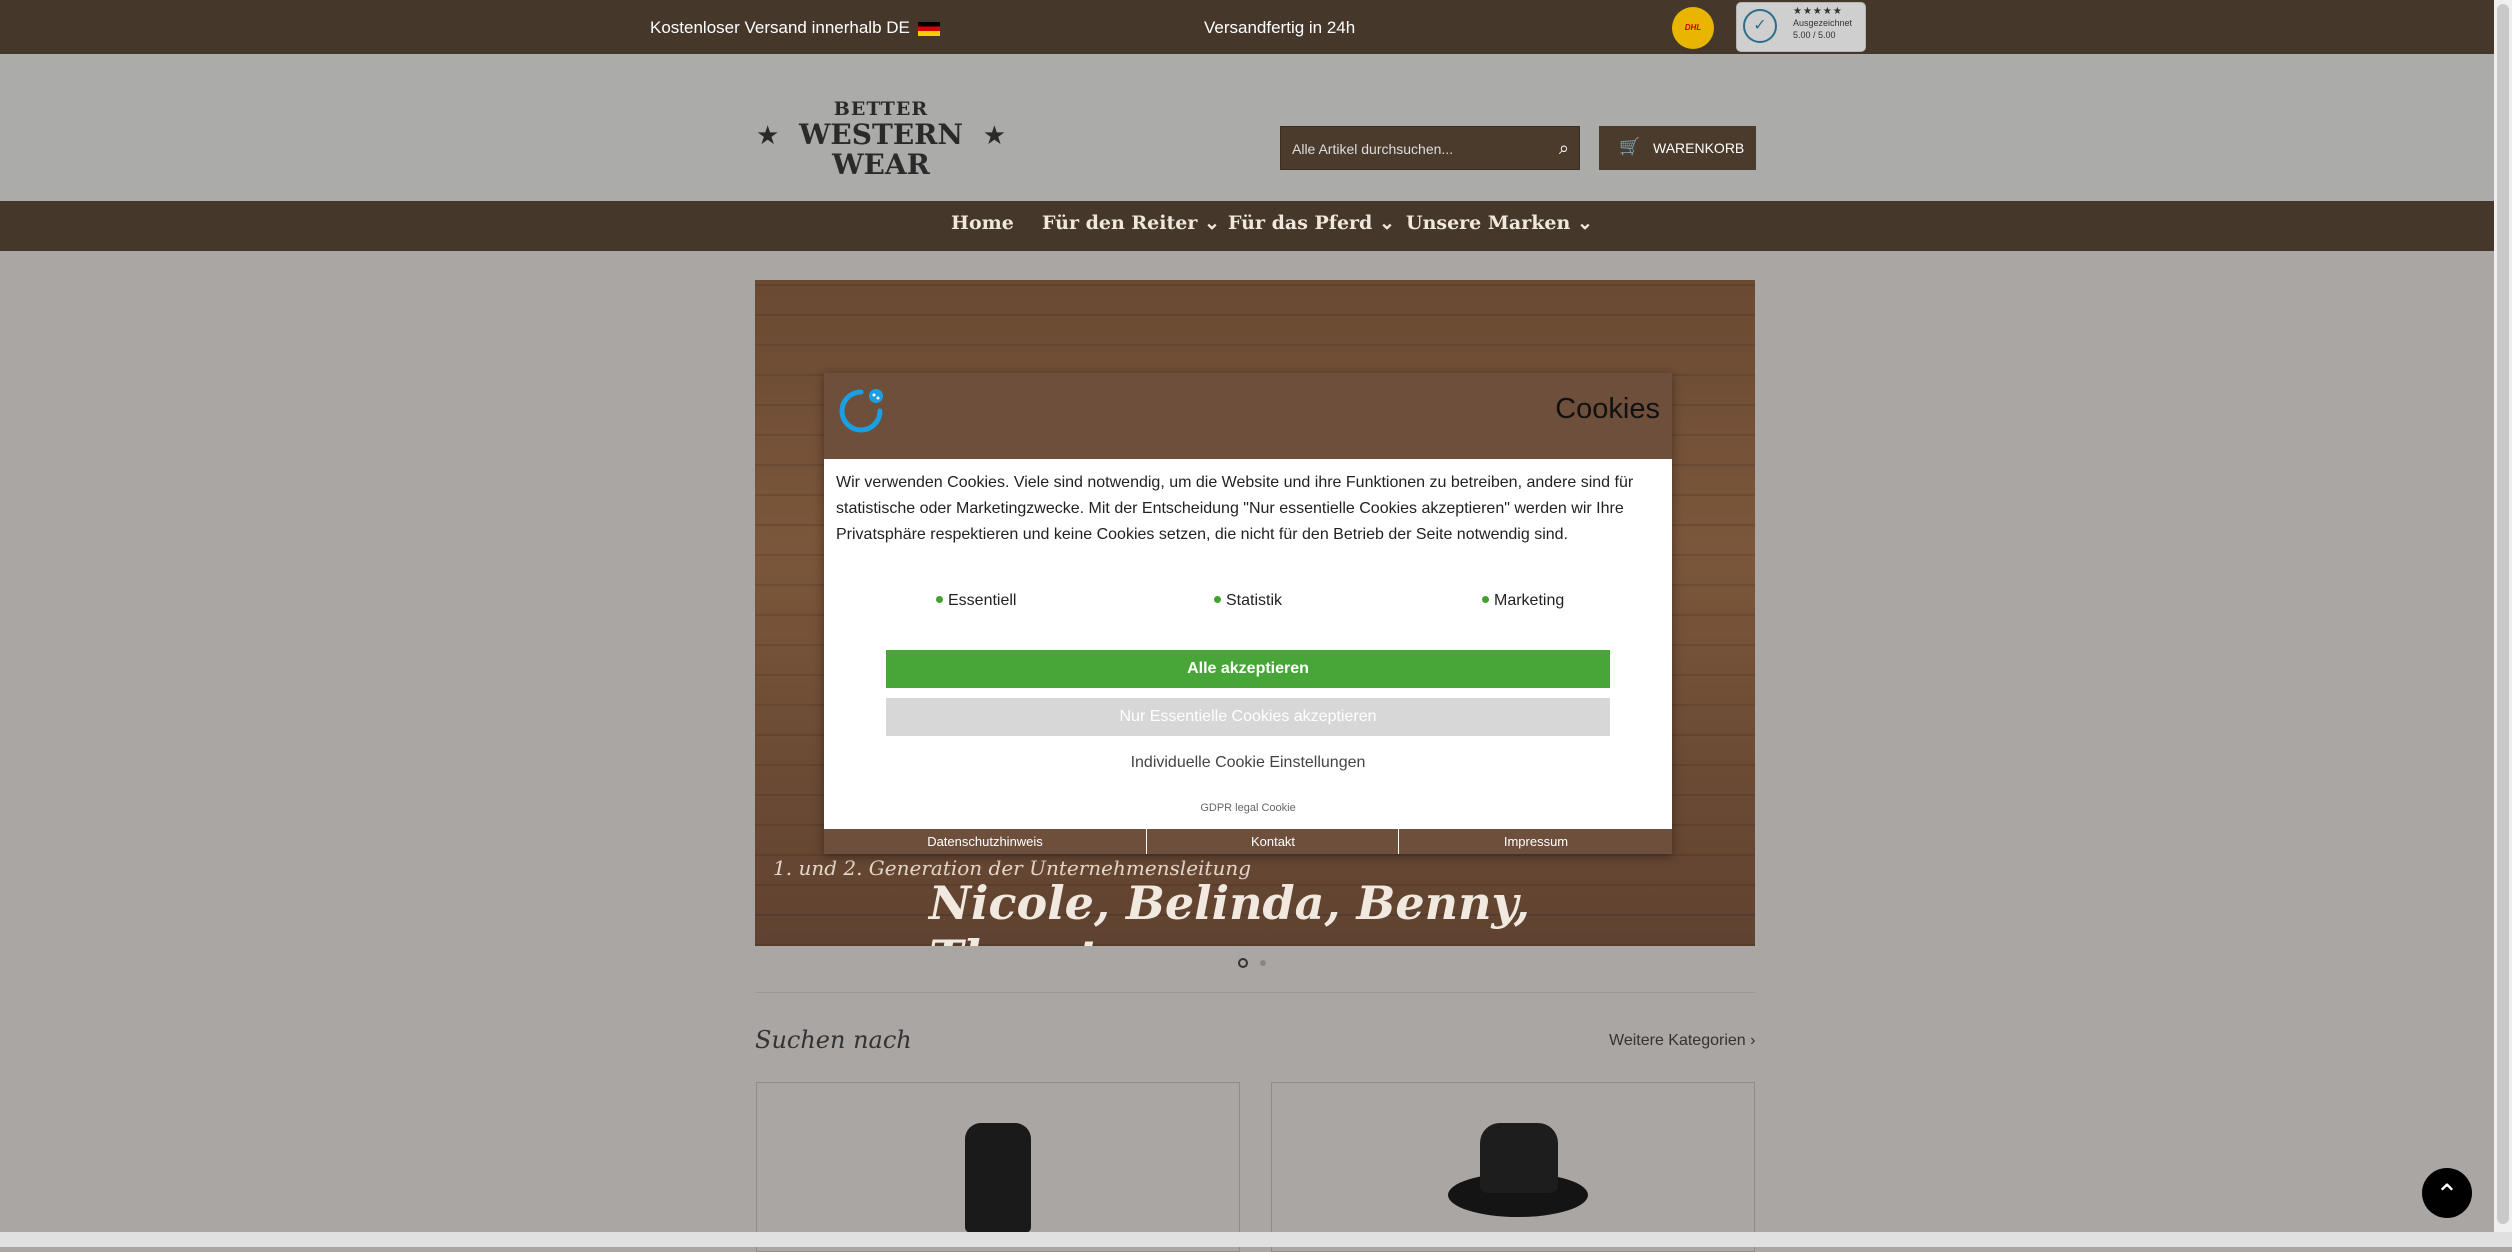 The height and width of the screenshot is (1252, 2512). I want to click on nav-item-reiter: Für den Reiter ⌄, so click(1131, 223).